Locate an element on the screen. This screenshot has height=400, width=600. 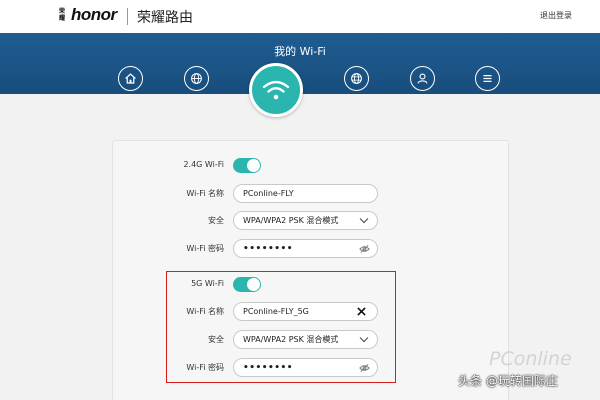
wifi24-password-label: Wi-Fi 密码 is located at coordinates (205, 248).